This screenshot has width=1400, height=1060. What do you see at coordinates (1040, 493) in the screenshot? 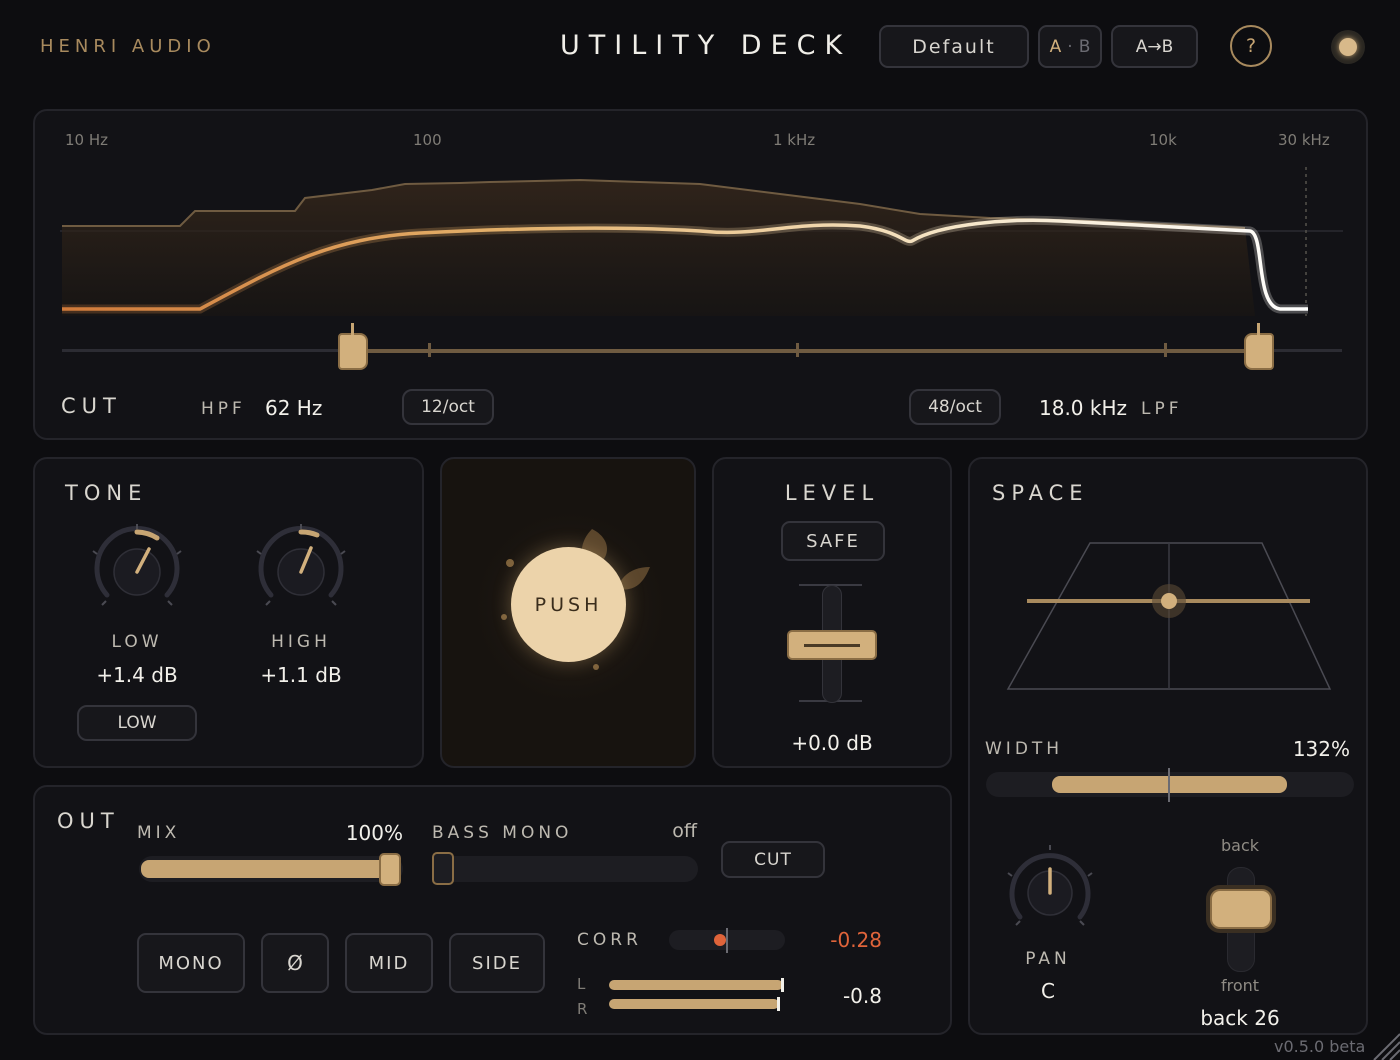
I see `space-title: SPACE` at bounding box center [1040, 493].